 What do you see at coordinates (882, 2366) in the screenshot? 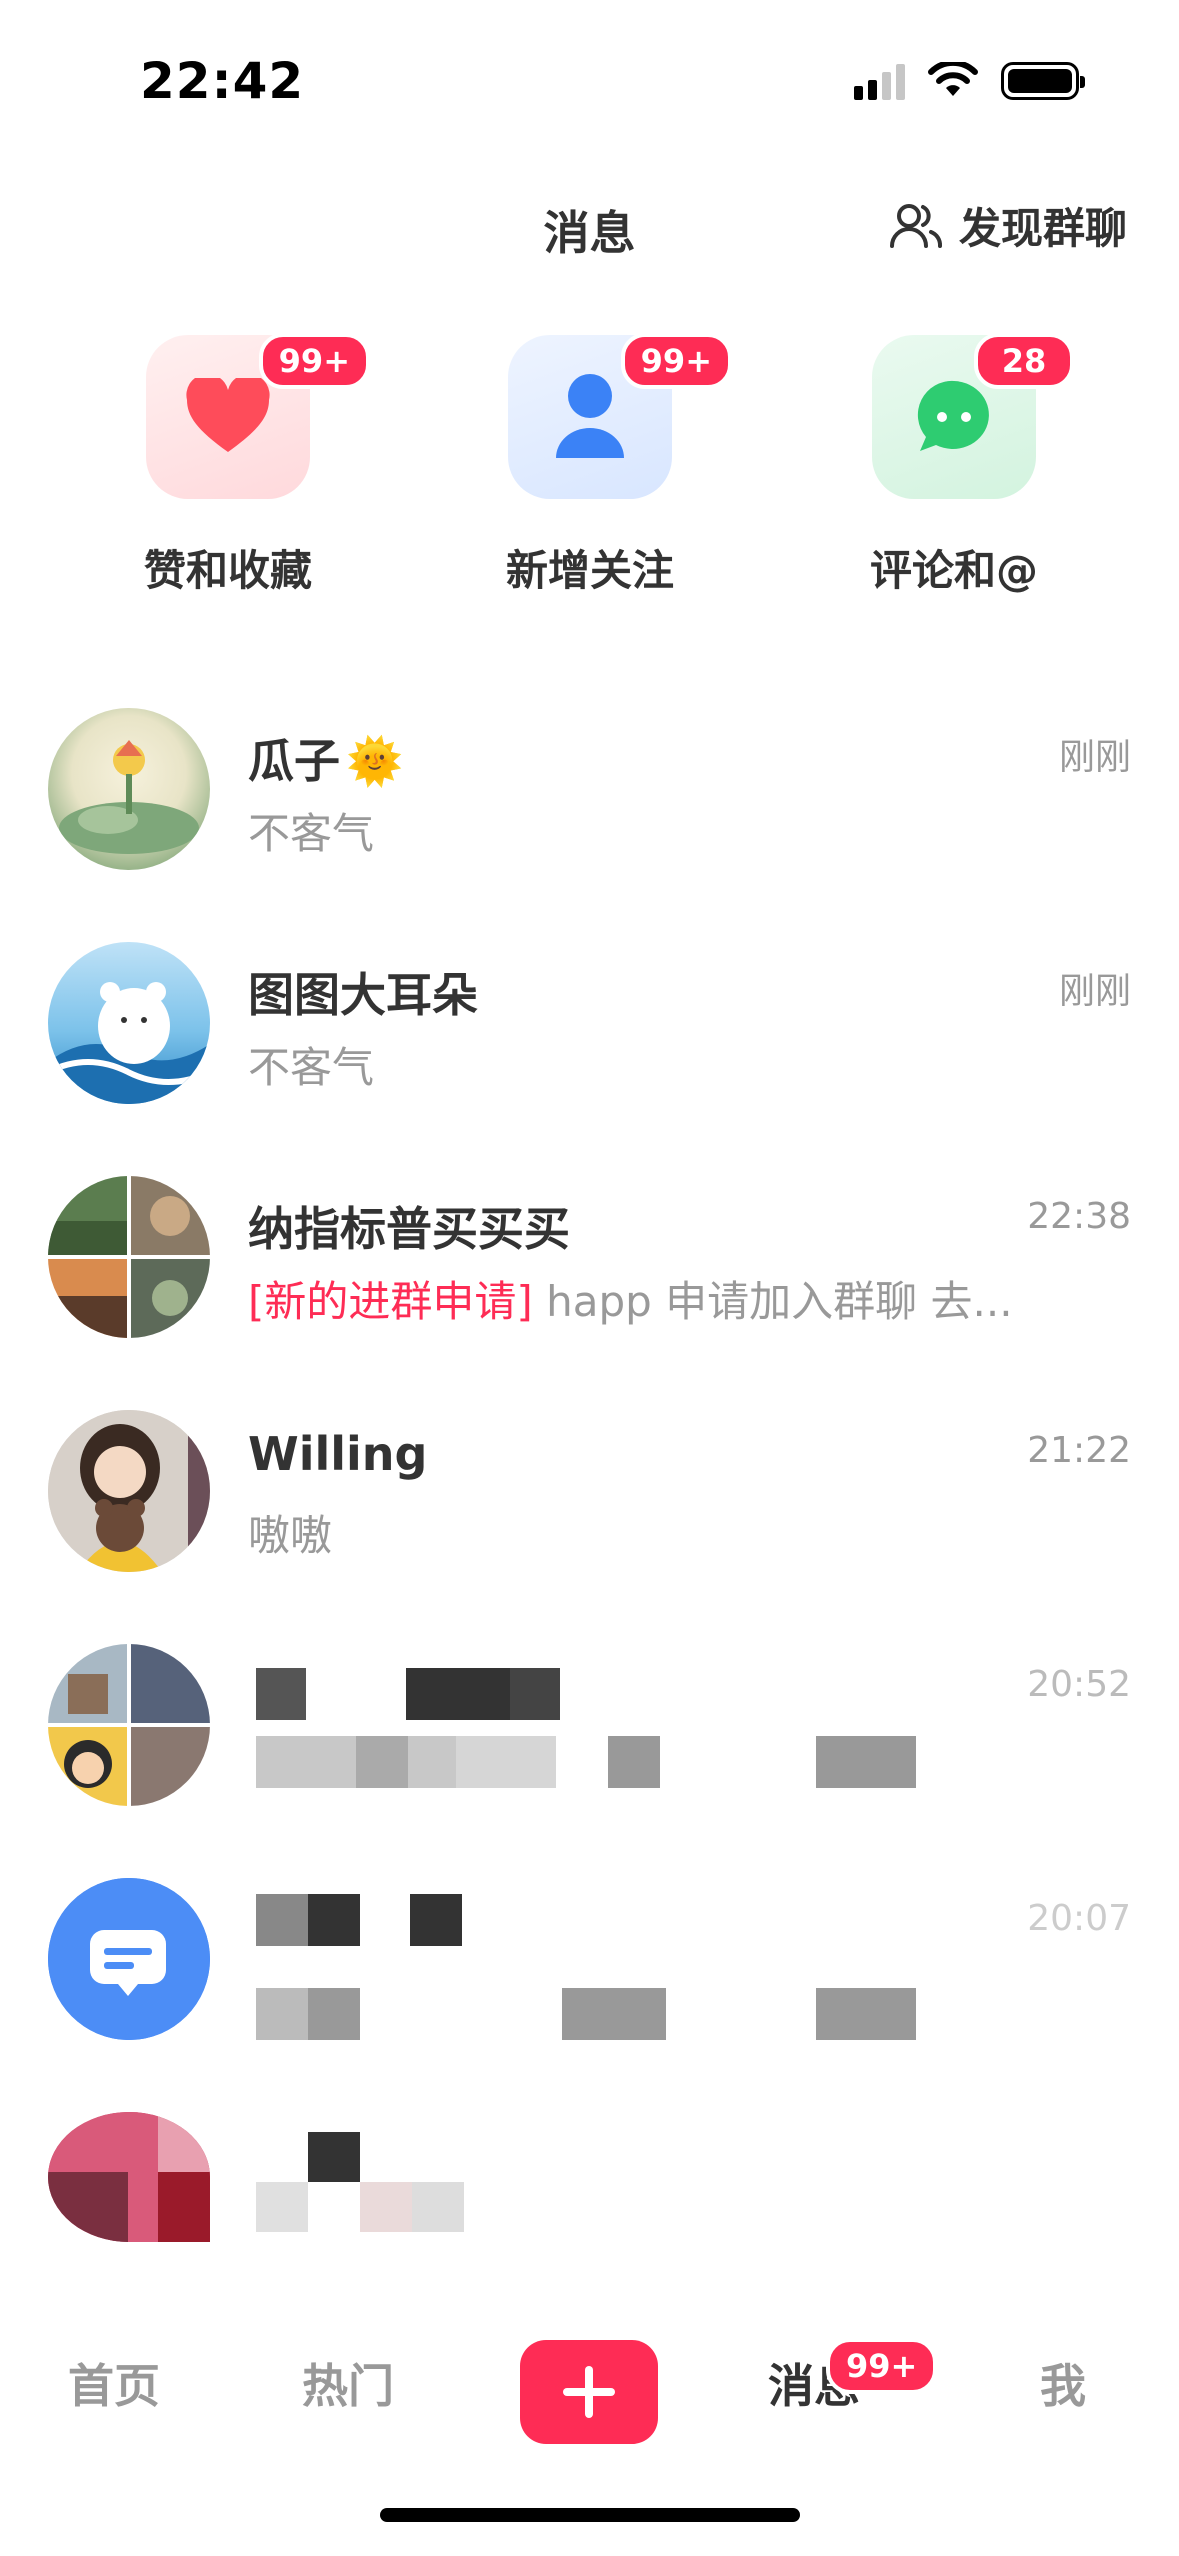
I see `messages-badge: 99+` at bounding box center [882, 2366].